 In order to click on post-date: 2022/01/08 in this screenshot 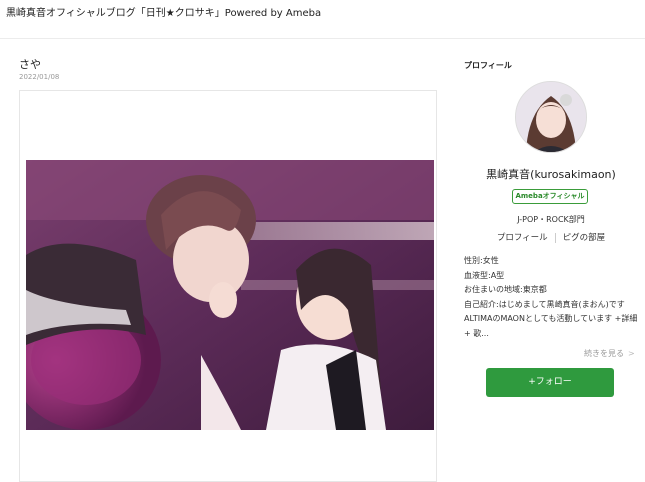, I will do `click(39, 77)`.